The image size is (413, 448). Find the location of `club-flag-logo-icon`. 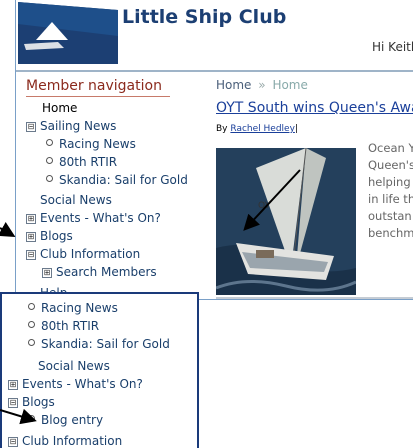

club-flag-logo-icon is located at coordinates (68, 33).